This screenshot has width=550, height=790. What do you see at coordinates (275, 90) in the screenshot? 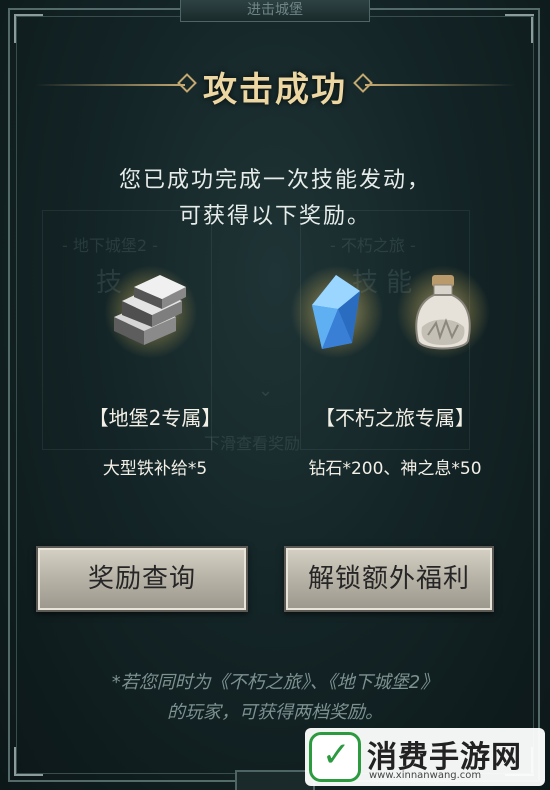
I see `dialog-title: 攻击成功` at bounding box center [275, 90].